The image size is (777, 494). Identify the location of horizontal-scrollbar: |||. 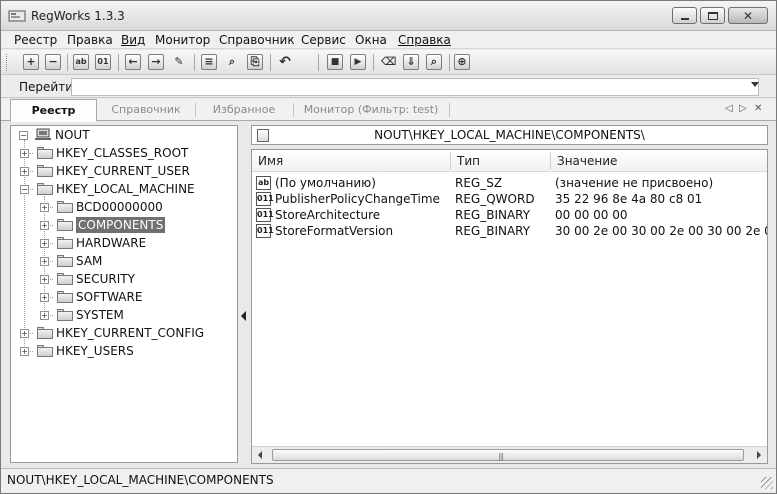
(509, 454).